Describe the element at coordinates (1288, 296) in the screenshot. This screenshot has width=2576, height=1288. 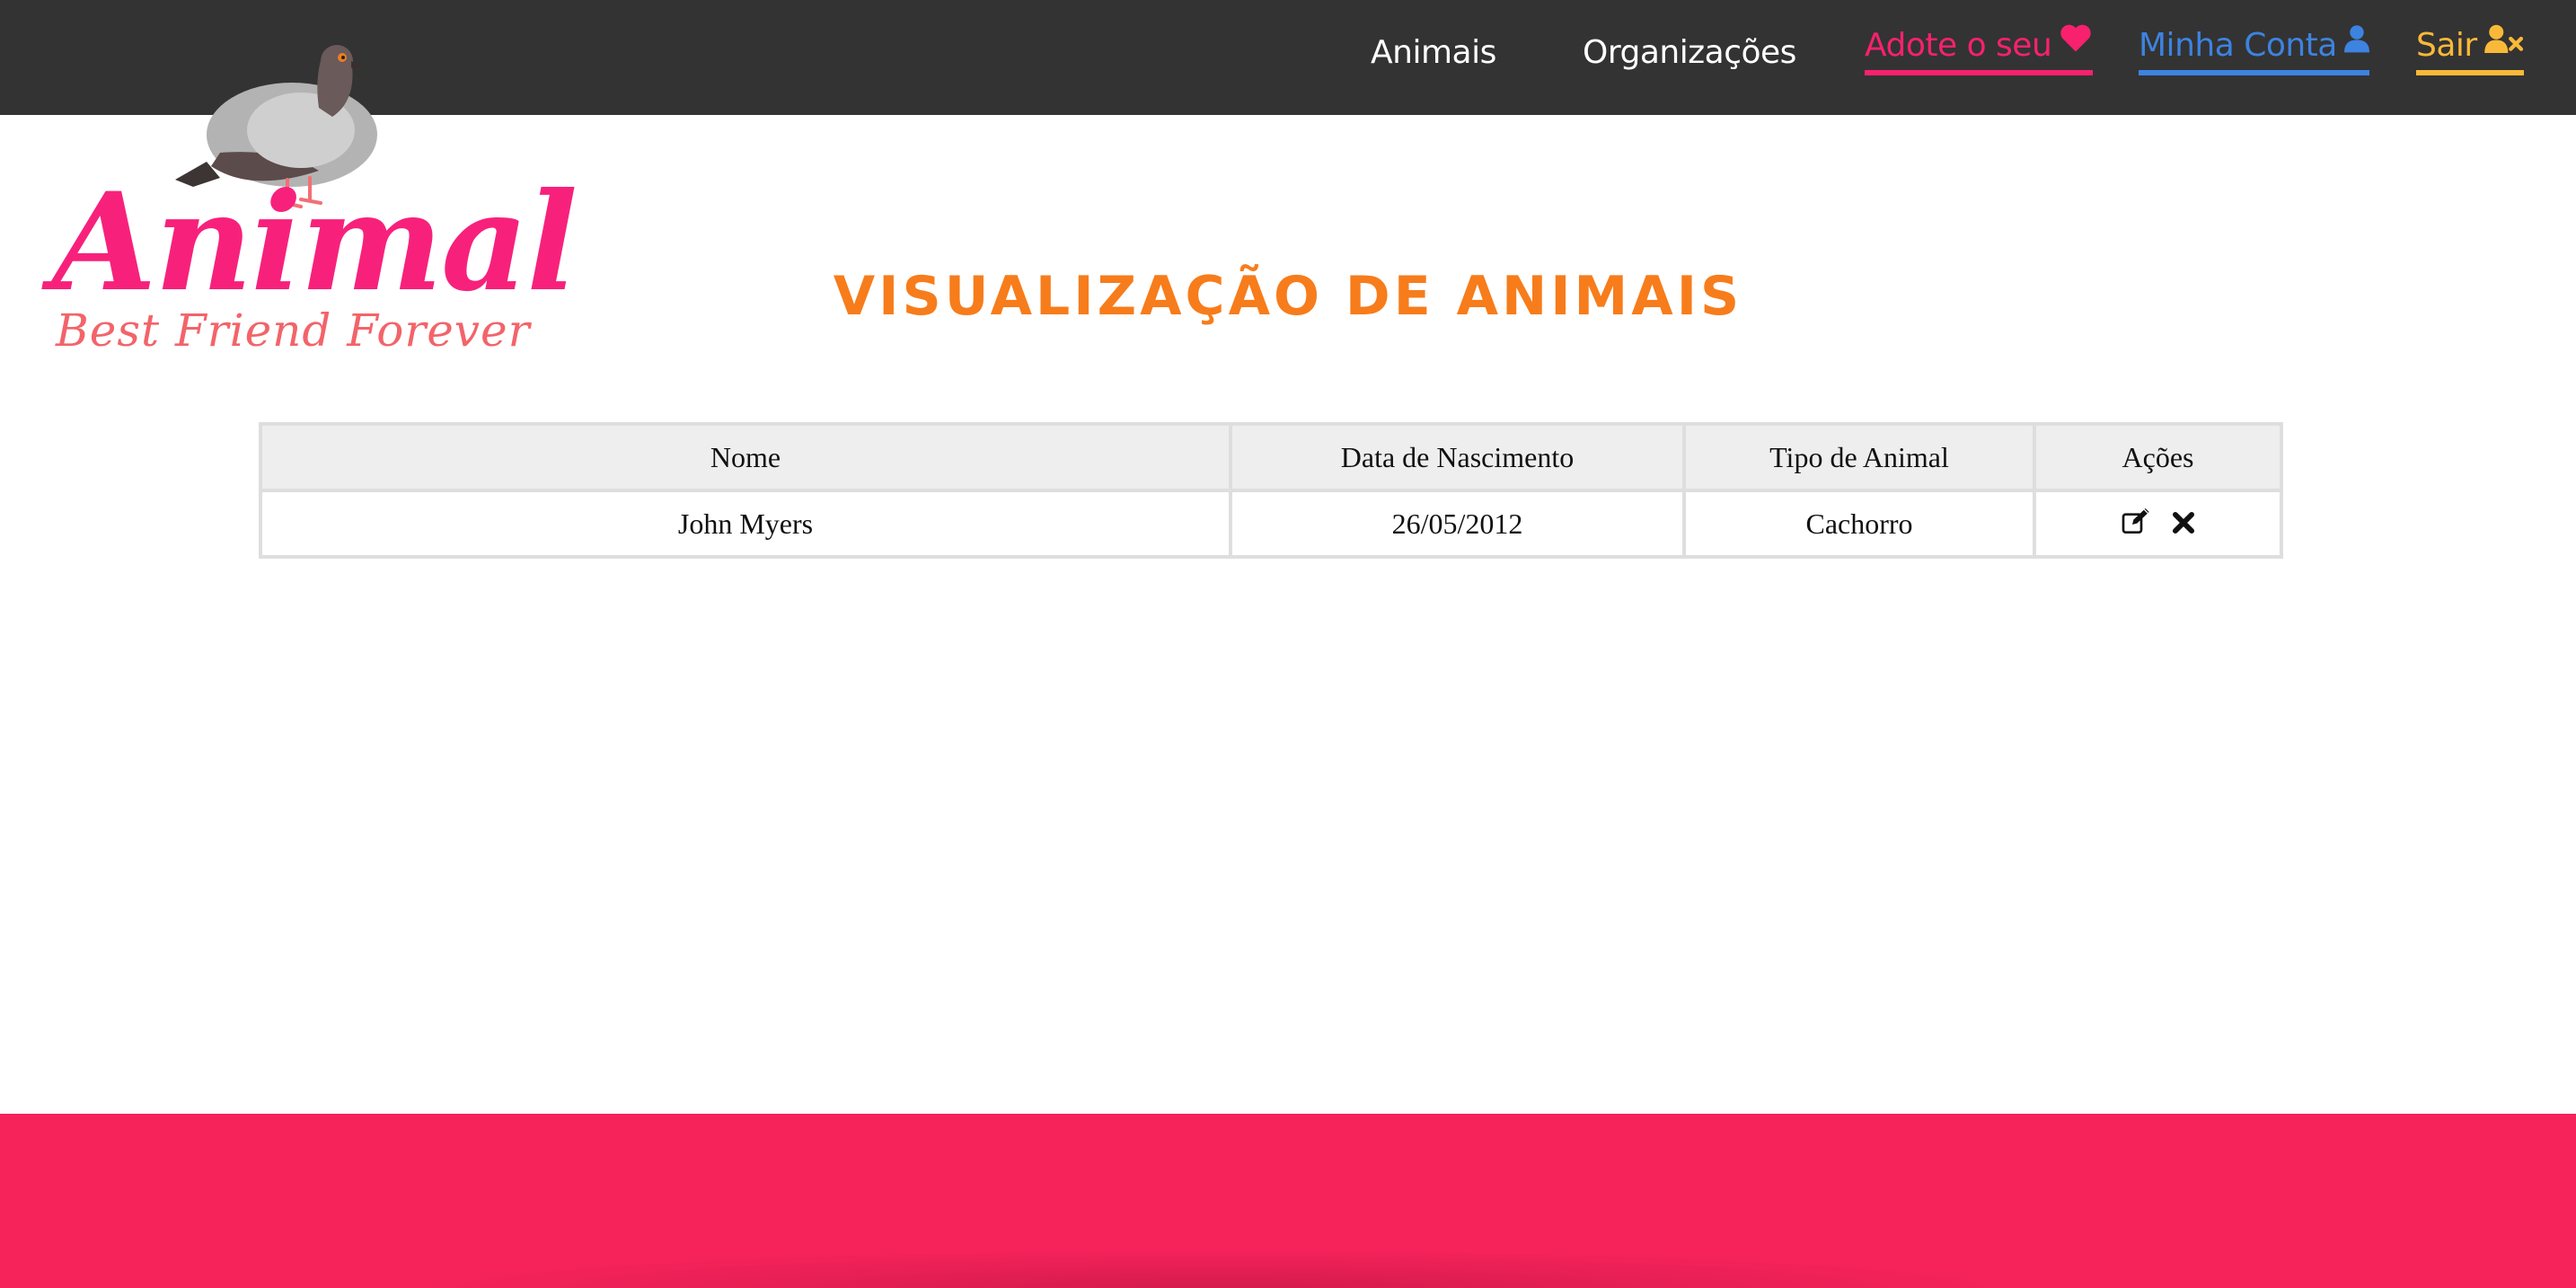
I see `page-title: VISUALIZAÇÃO DE ANIMAIS` at that location.